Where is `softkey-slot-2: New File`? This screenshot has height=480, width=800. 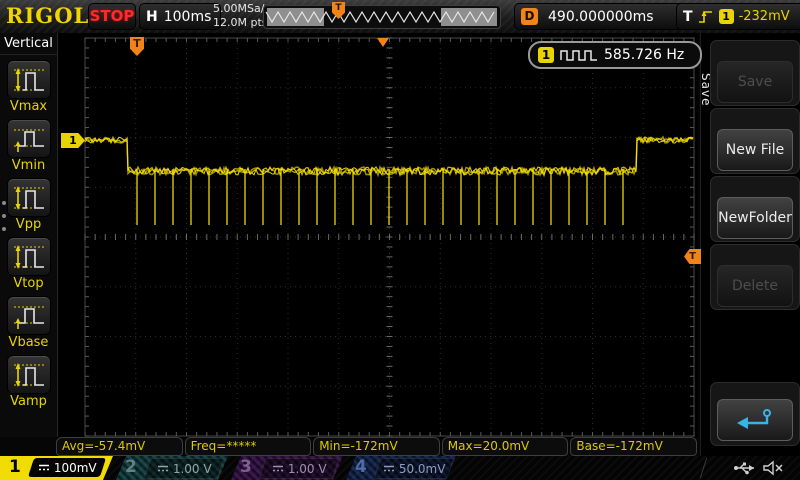
softkey-slot-2: New File is located at coordinates (755, 141).